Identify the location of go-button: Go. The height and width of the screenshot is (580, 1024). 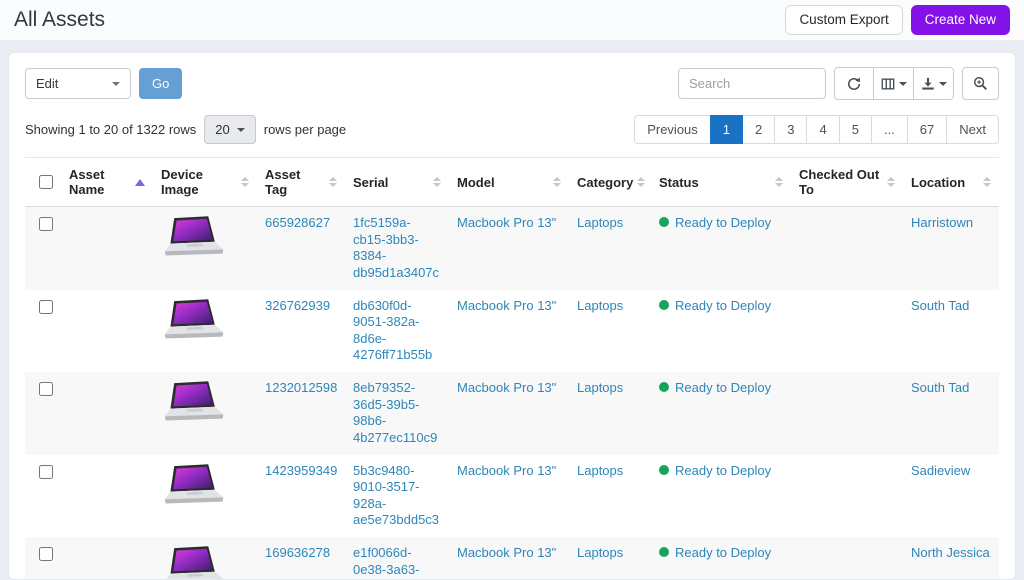
(161, 83).